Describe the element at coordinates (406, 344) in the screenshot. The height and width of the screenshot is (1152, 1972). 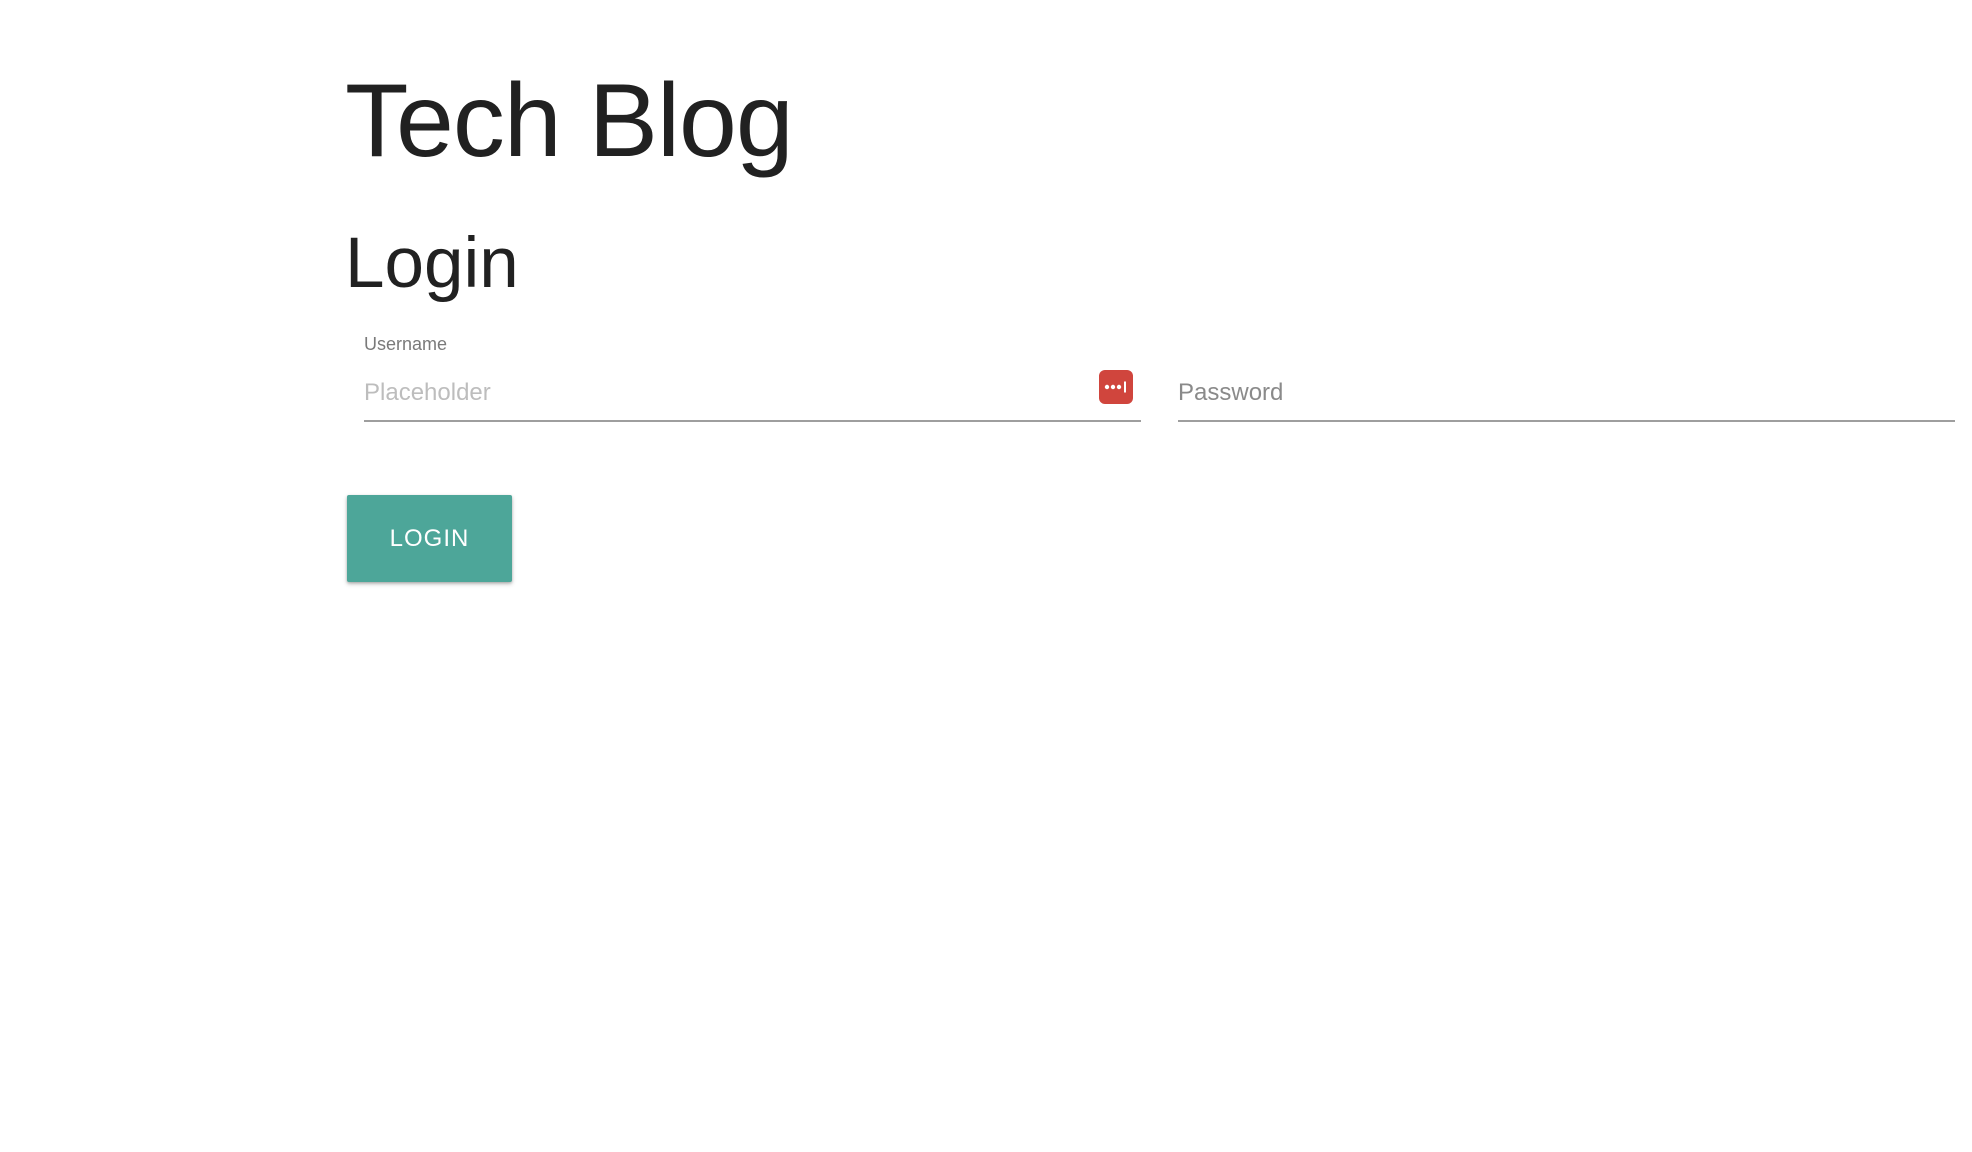
I see `username-label: Username` at that location.